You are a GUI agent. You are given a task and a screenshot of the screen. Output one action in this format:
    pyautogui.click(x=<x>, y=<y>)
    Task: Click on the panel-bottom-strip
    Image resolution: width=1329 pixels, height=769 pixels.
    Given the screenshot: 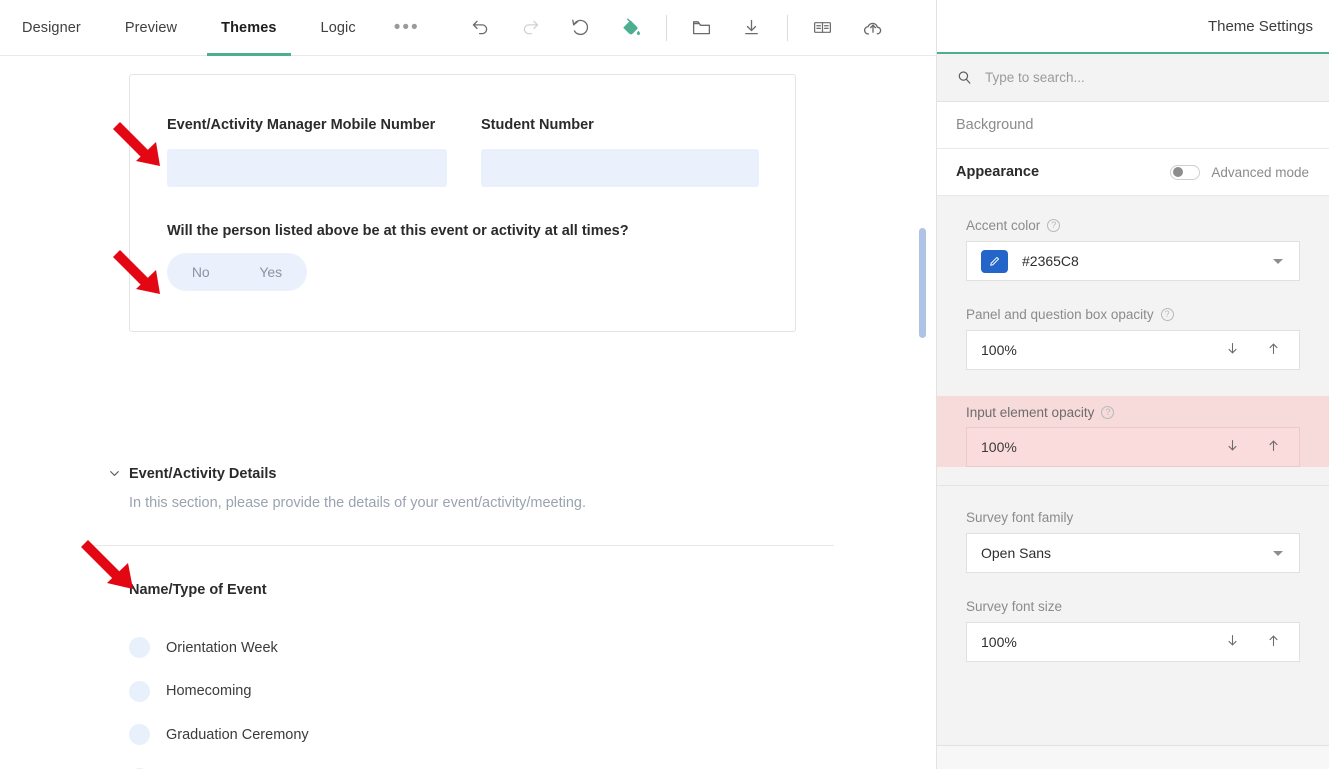 What is the action you would take?
    pyautogui.click(x=1133, y=757)
    